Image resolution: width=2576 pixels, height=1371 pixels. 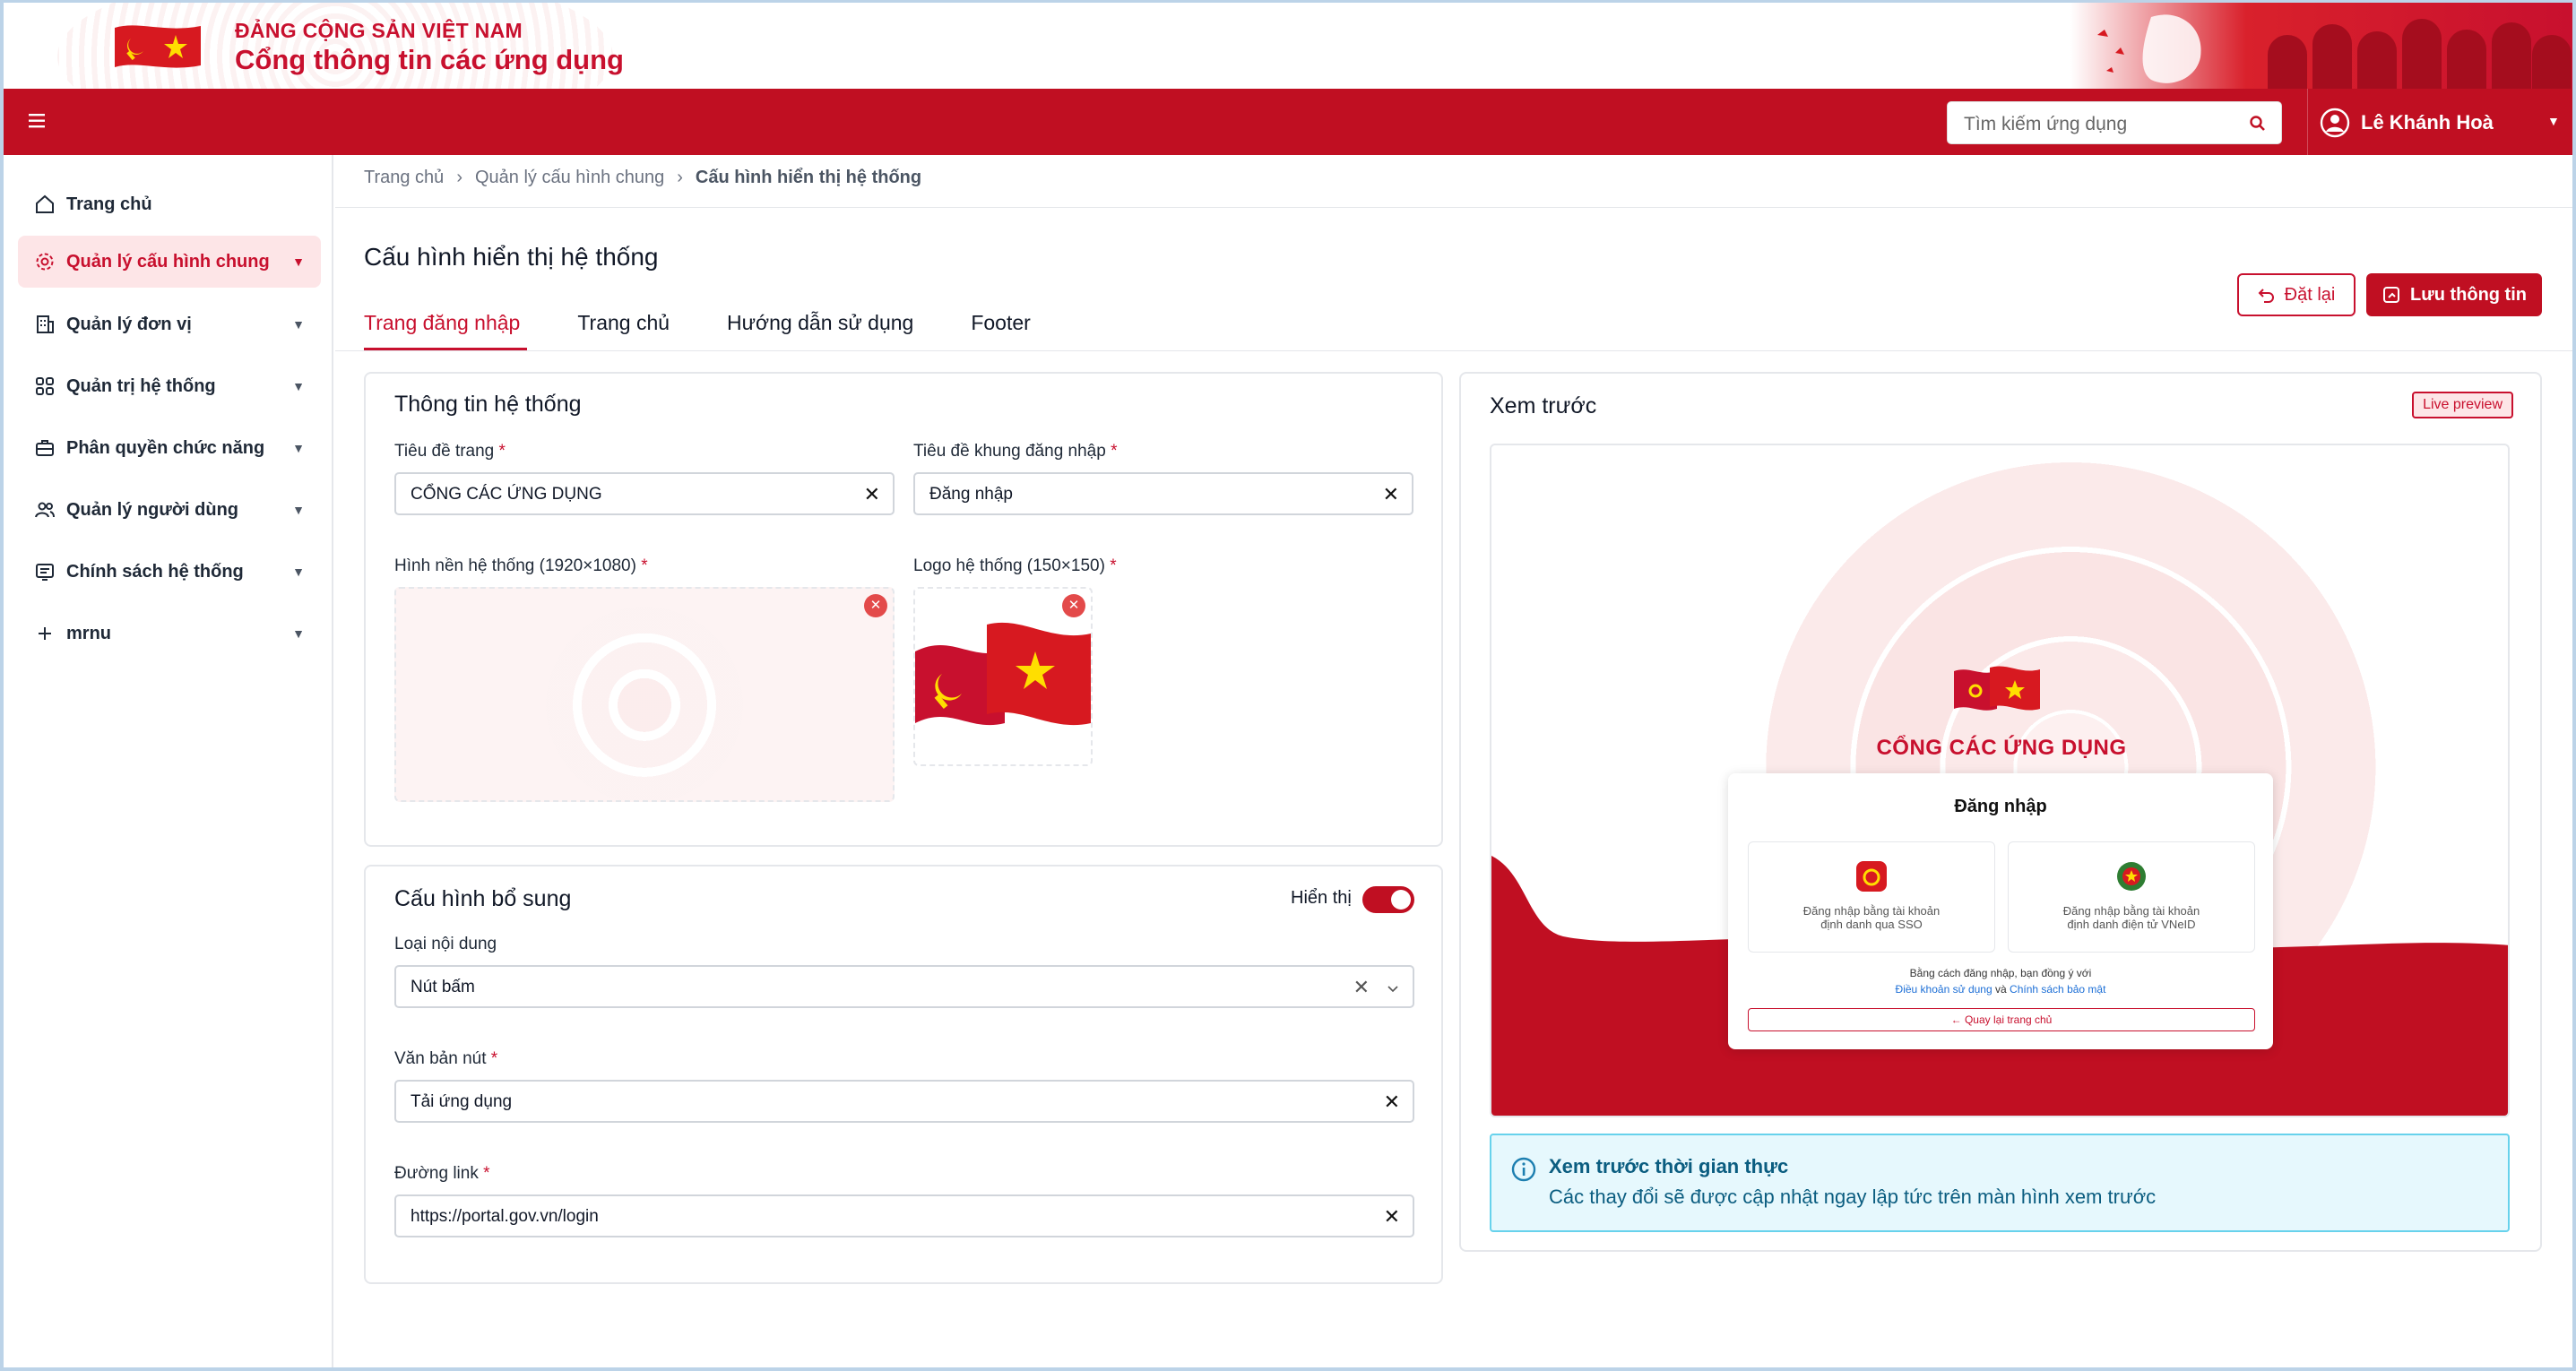 I want to click on link-label: Đường link *, so click(x=442, y=1174).